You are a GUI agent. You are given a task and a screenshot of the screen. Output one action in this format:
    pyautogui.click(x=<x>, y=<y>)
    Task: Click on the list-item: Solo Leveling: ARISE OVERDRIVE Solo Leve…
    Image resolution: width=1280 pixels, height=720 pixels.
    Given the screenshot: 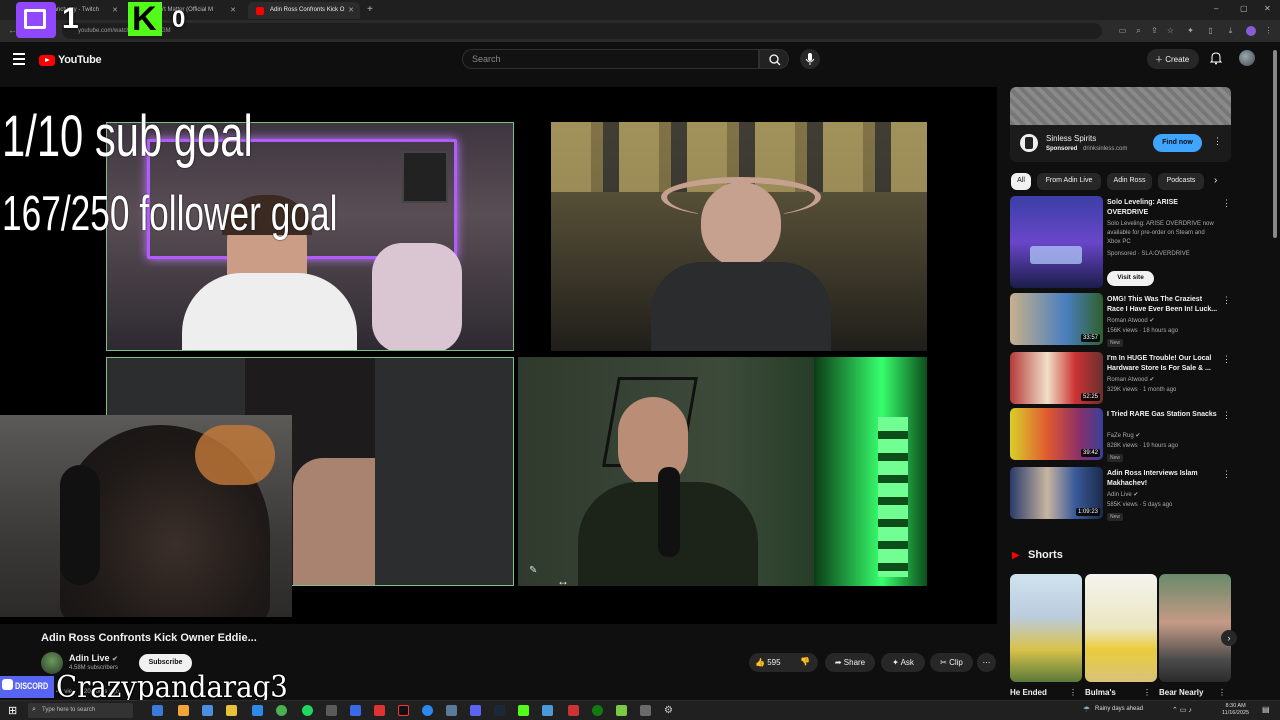 What is the action you would take?
    pyautogui.click(x=1125, y=242)
    